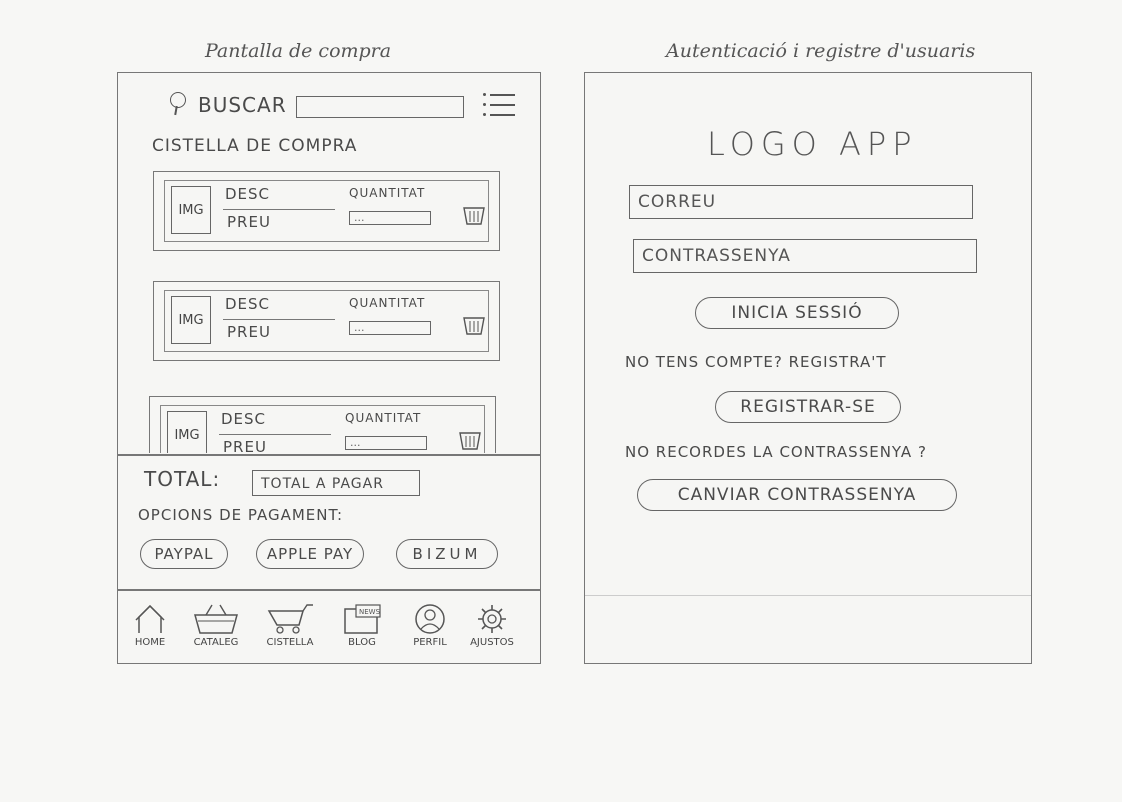  What do you see at coordinates (801, 202) in the screenshot?
I see `email-field: CORREU` at bounding box center [801, 202].